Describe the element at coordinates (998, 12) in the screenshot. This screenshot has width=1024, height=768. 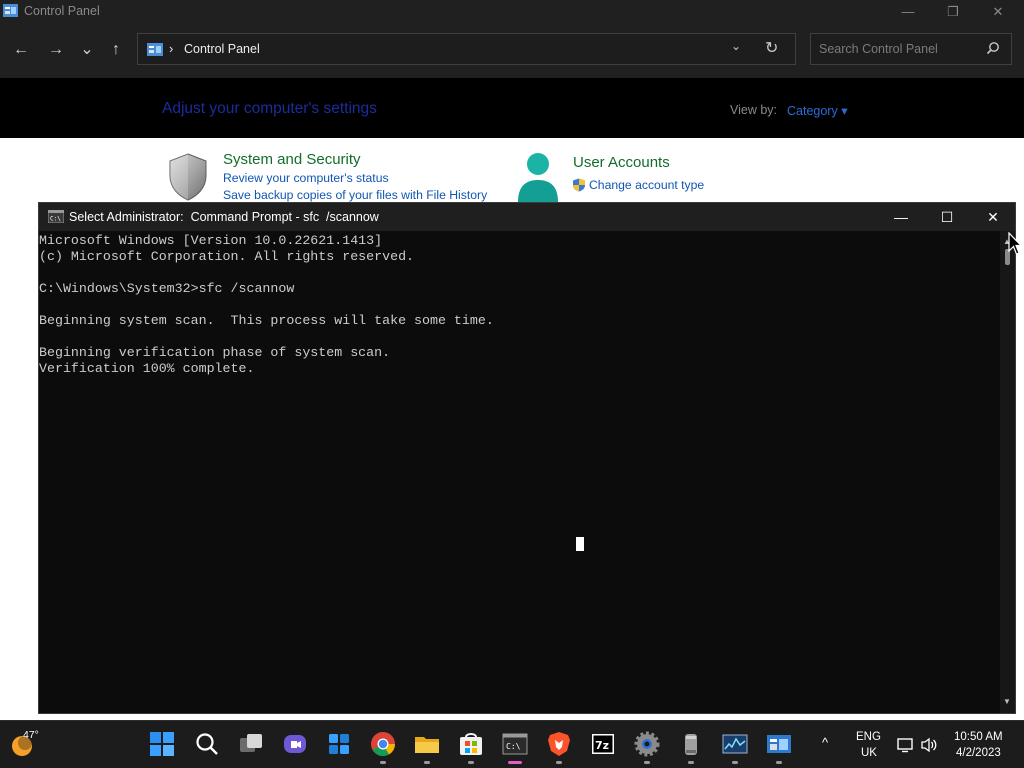
I see `close-button: ✕` at that location.